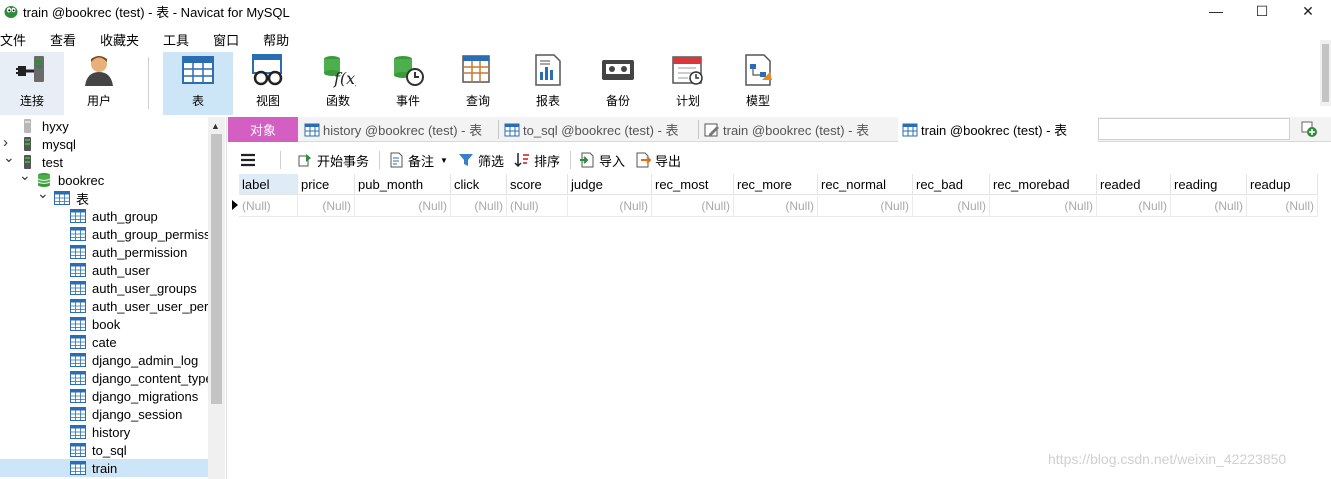 The height and width of the screenshot is (479, 1331). I want to click on tree-item-label: 表, so click(83, 199).